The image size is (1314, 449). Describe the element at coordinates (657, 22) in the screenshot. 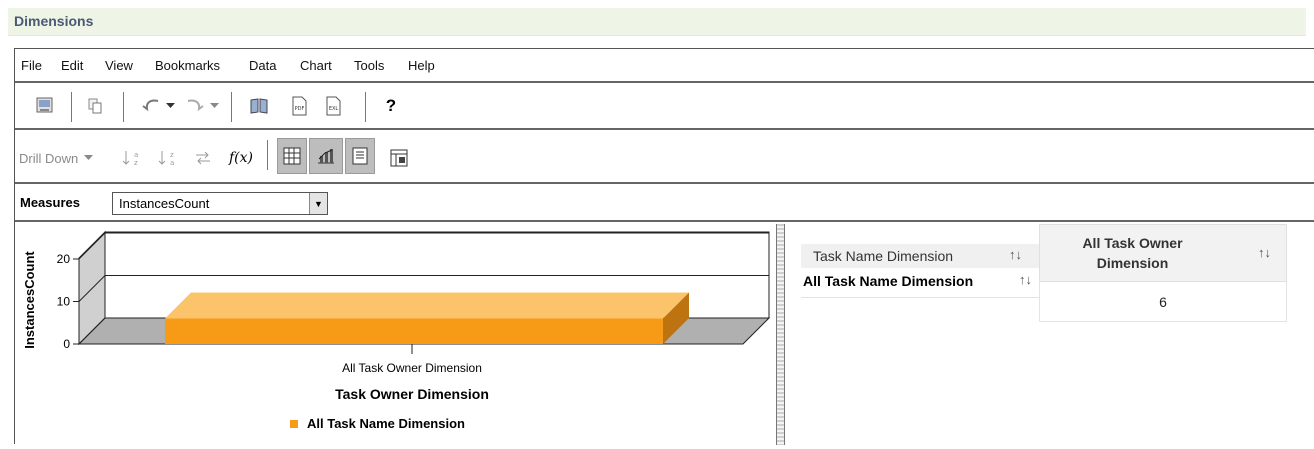

I see `title-bar: Dimensions` at that location.